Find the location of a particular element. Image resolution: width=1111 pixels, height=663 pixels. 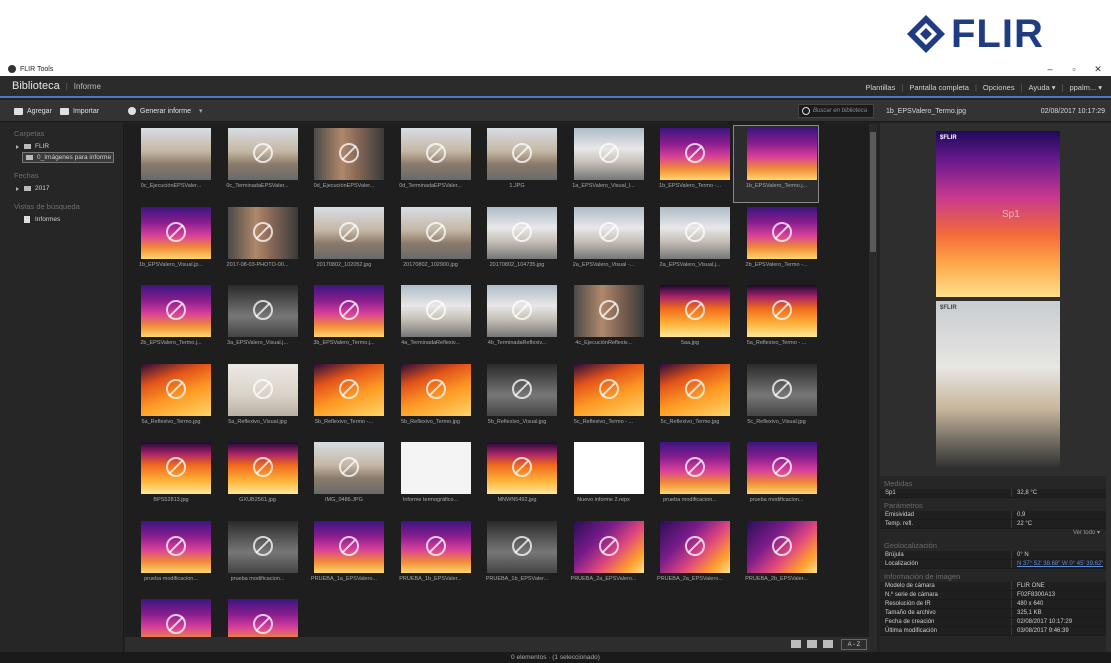

generate-report-button: Generar informe ▾ is located at coordinates (165, 111).